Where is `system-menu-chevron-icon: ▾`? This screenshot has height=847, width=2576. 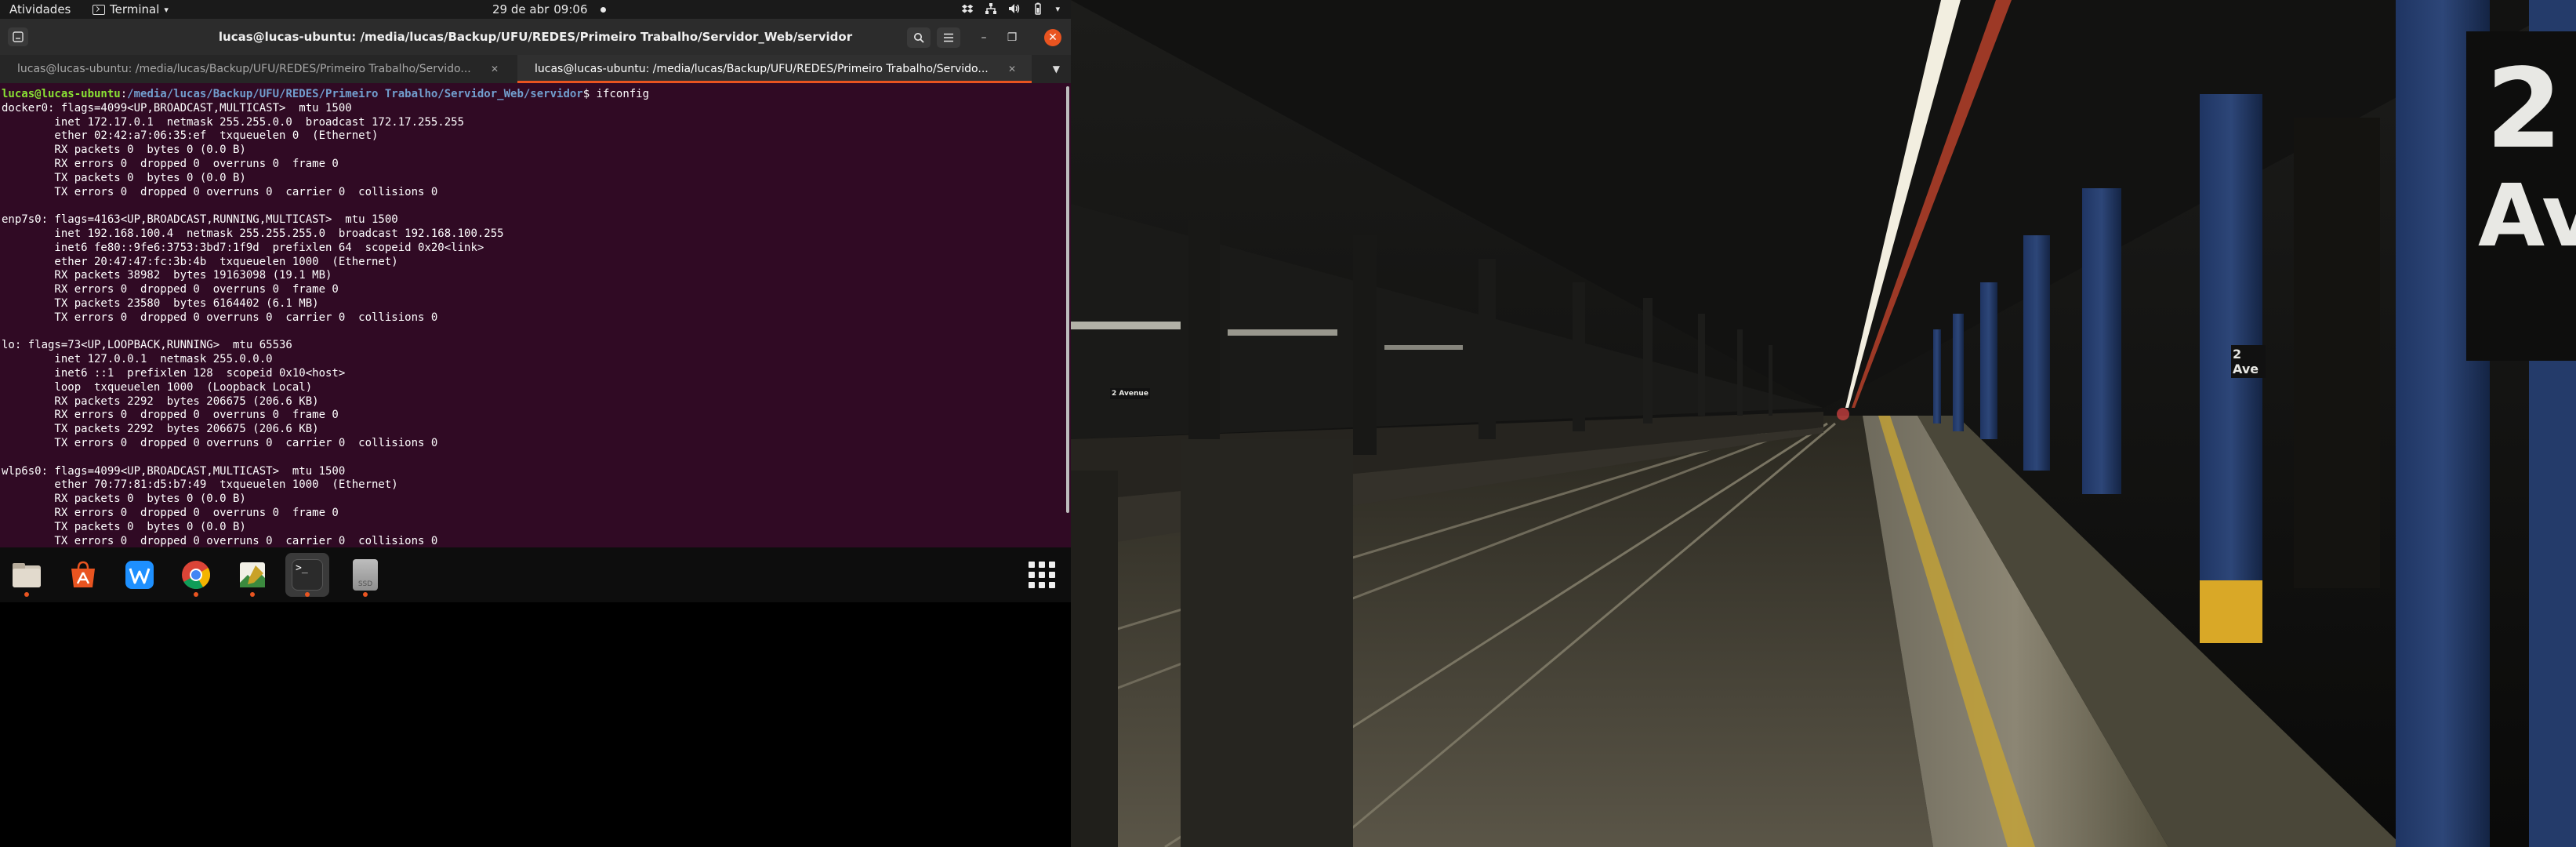
system-menu-chevron-icon: ▾ is located at coordinates (1057, 9).